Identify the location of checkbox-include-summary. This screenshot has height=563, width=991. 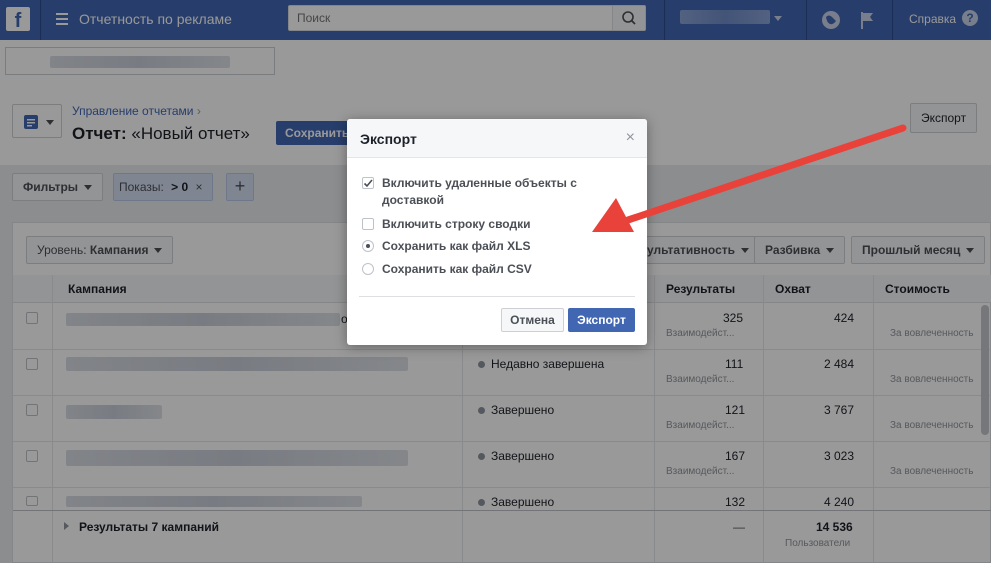
(368, 224).